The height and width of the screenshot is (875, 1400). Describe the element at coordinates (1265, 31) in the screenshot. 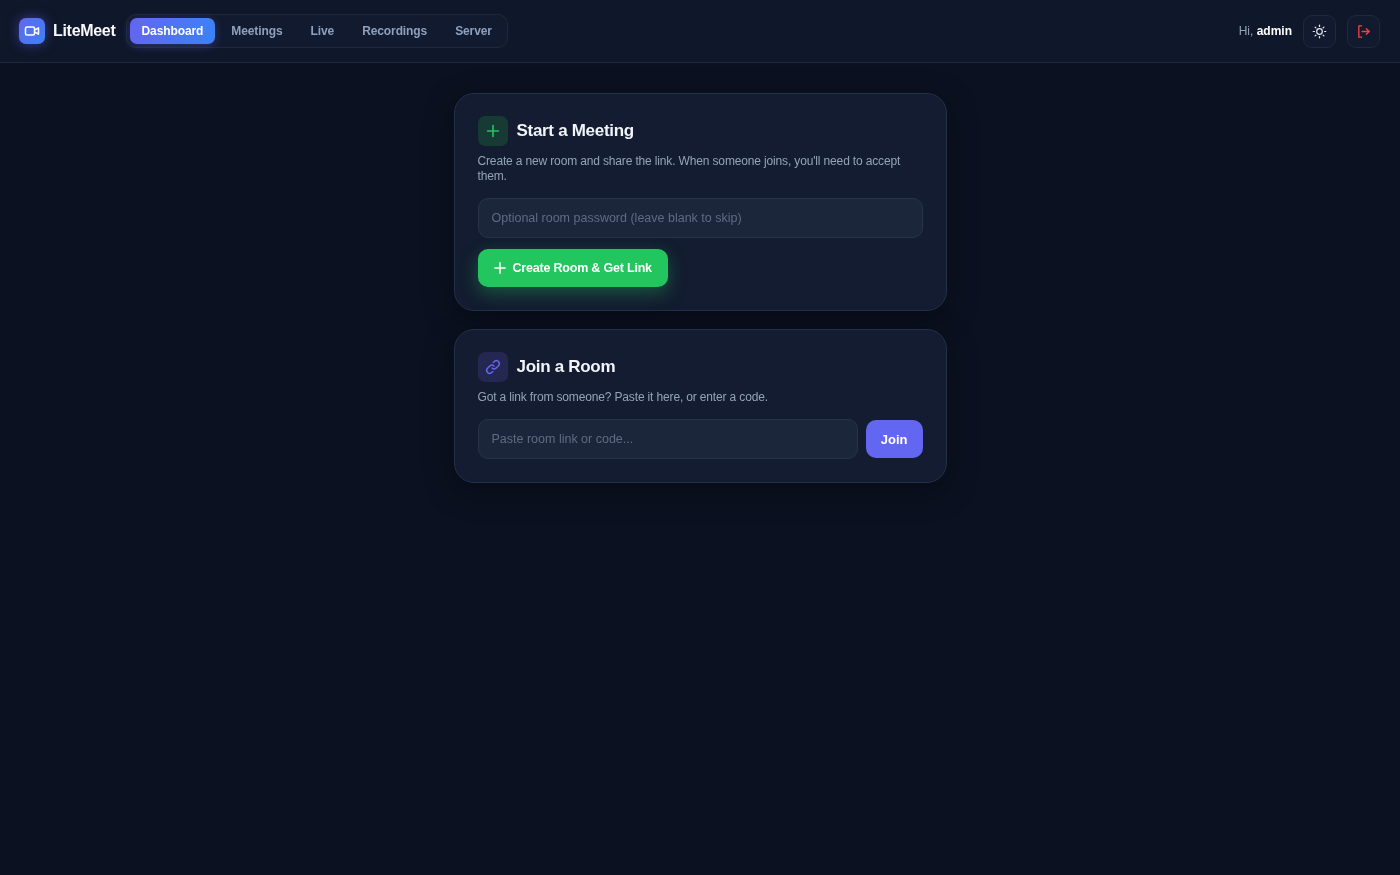

I see `user-greeting: Hi, admin` at that location.